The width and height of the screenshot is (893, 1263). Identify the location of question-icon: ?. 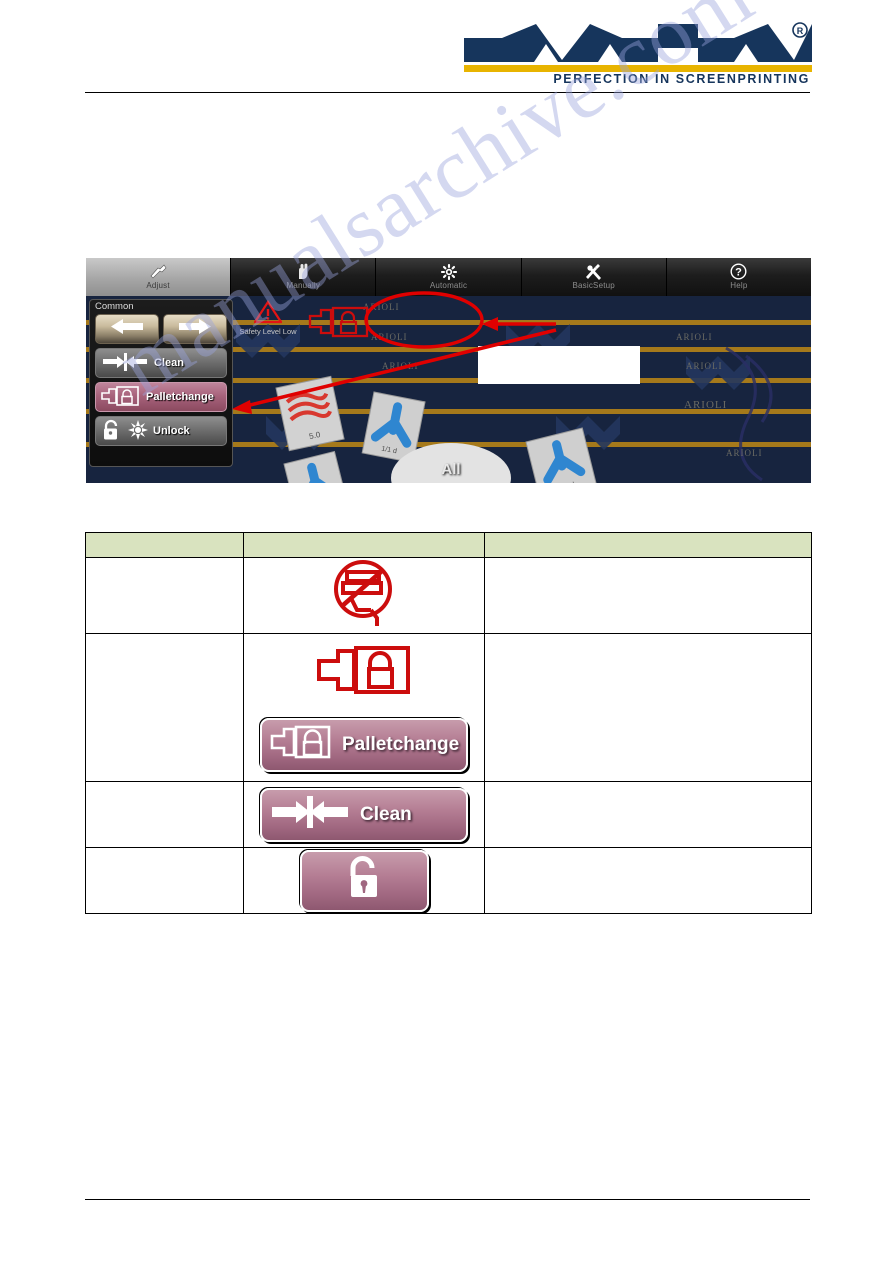
(738, 271).